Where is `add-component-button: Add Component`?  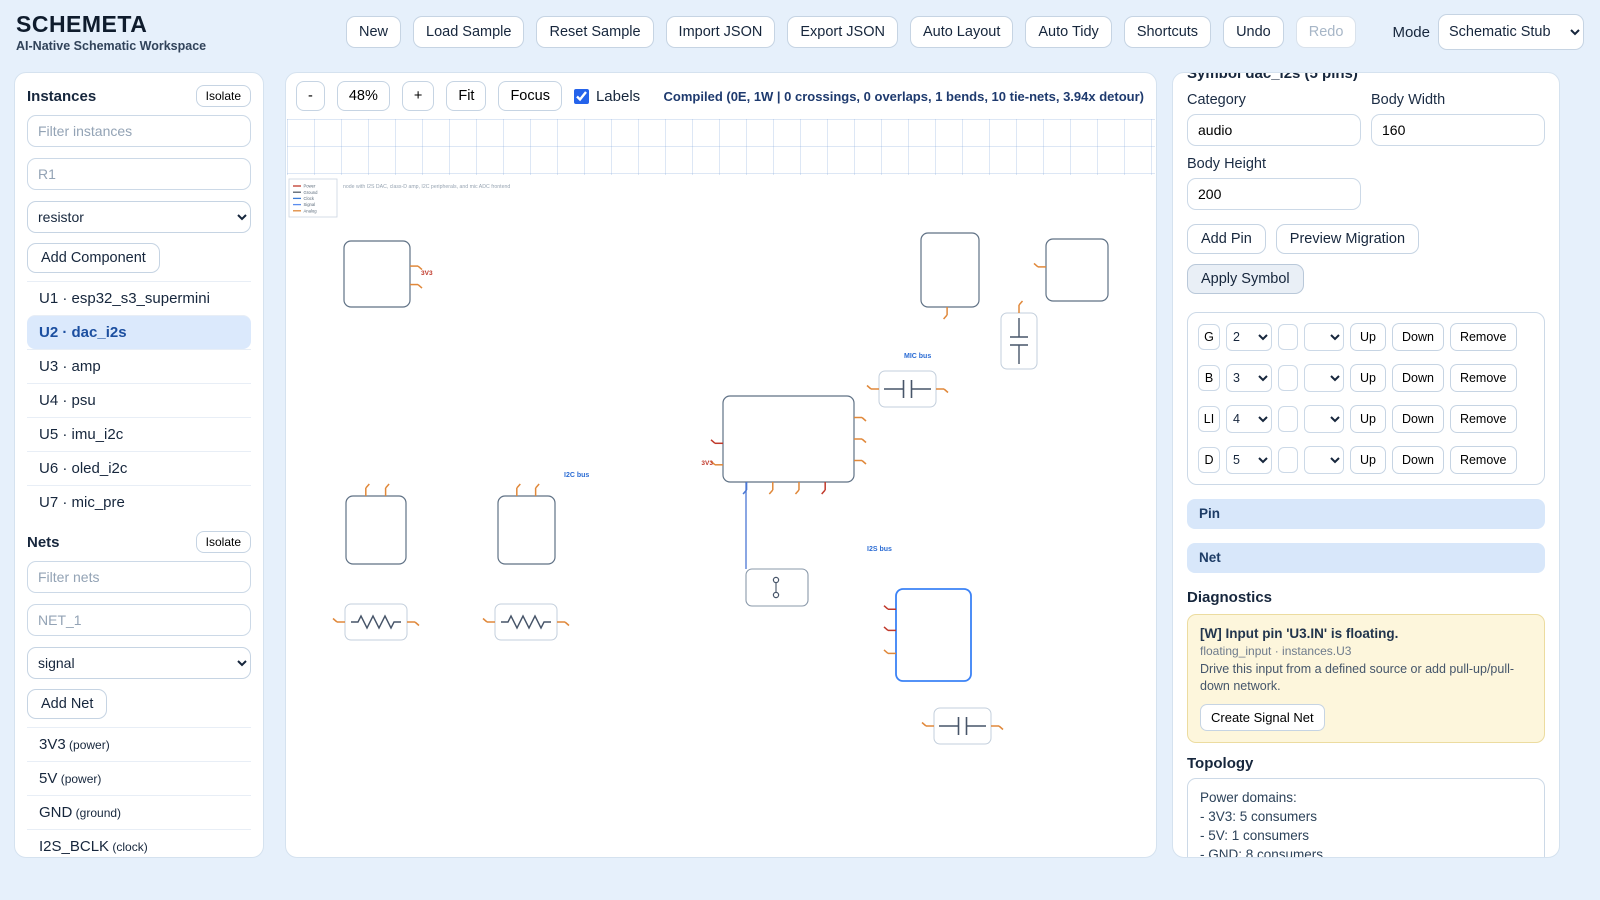
add-component-button: Add Component is located at coordinates (93, 258).